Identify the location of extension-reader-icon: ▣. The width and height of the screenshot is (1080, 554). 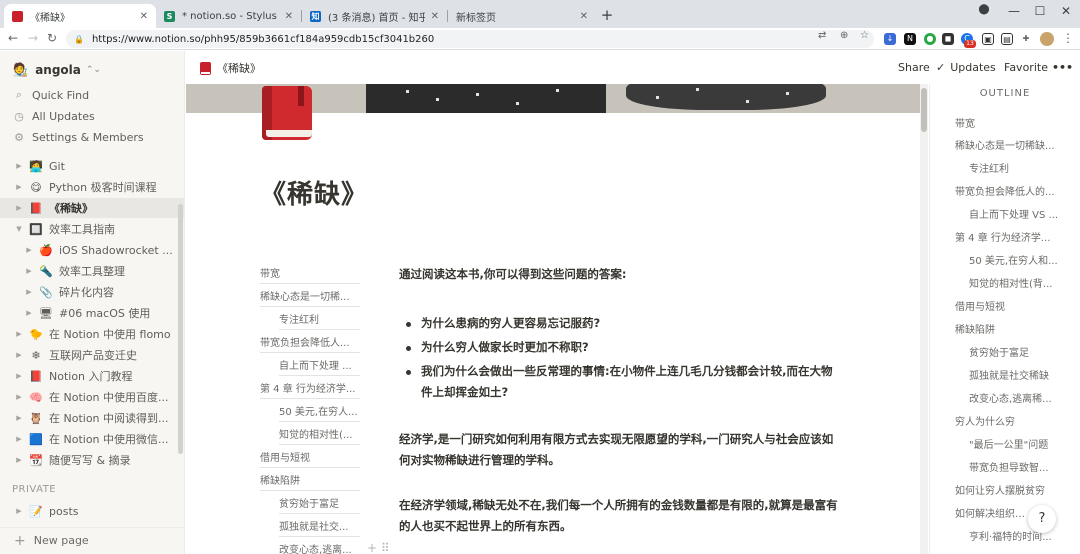
(988, 39).